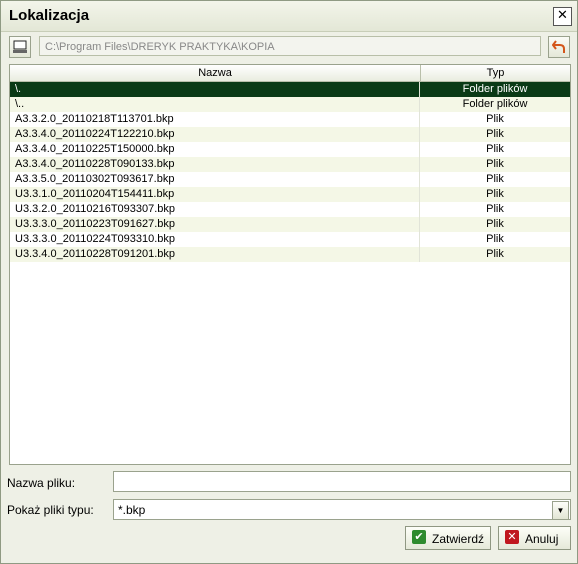 This screenshot has height=564, width=578. Describe the element at coordinates (215, 164) in the screenshot. I see `file-name-cell: A3.3.4.0_20110228T090133.bkp` at that location.